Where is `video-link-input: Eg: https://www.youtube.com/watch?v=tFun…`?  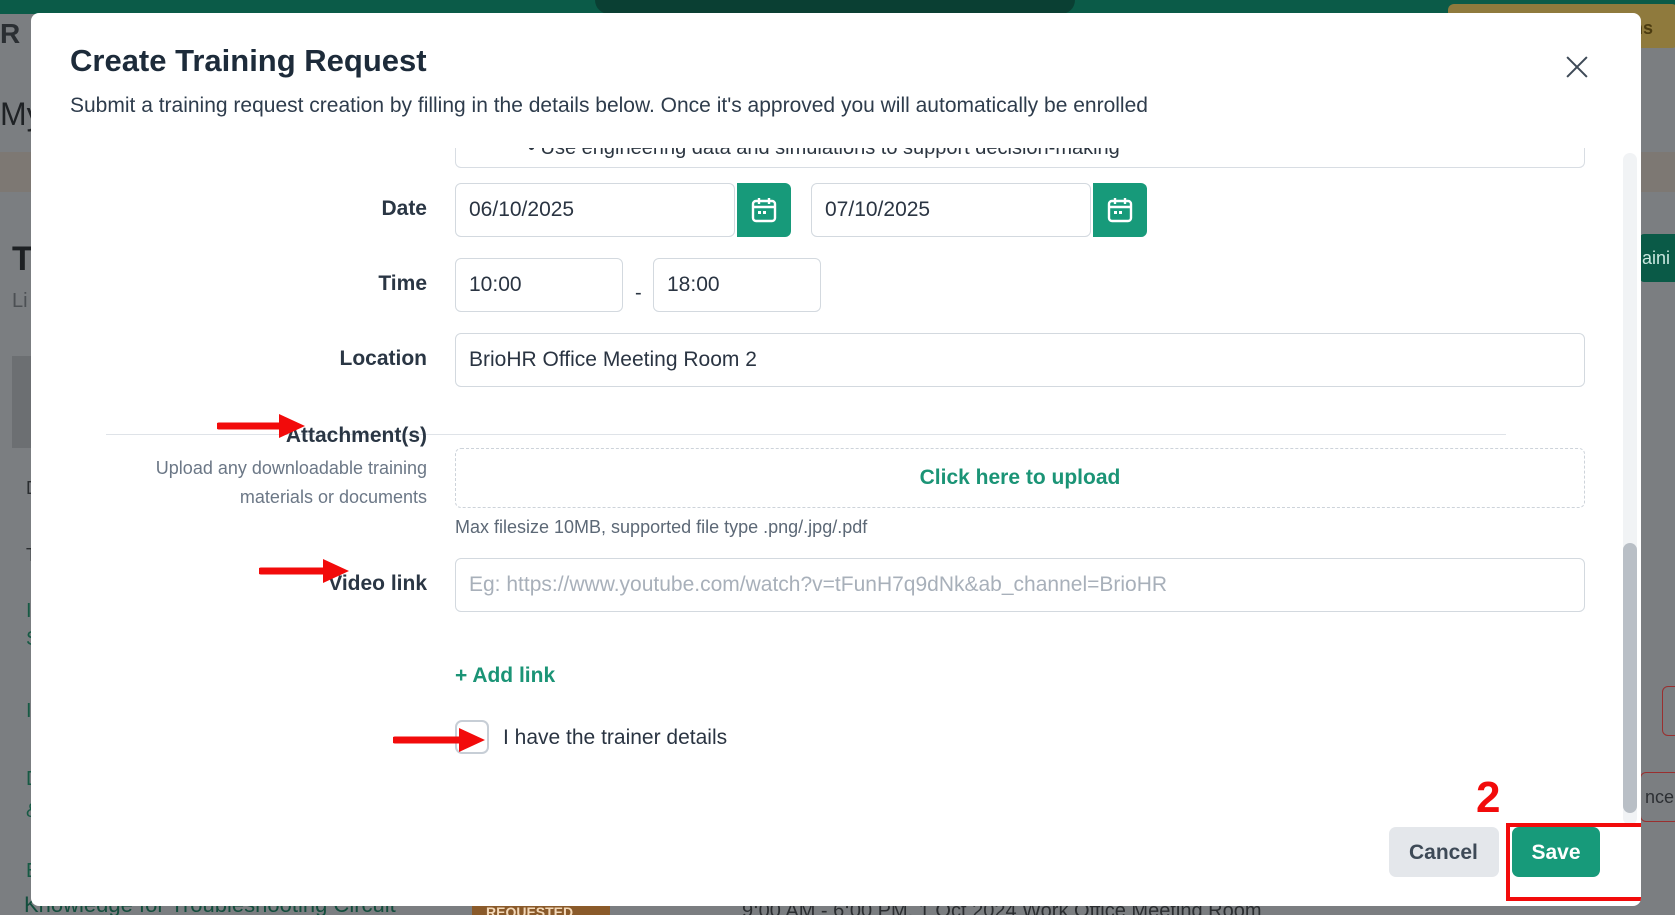
video-link-input: Eg: https://www.youtube.com/watch?v=tFun… is located at coordinates (1020, 585).